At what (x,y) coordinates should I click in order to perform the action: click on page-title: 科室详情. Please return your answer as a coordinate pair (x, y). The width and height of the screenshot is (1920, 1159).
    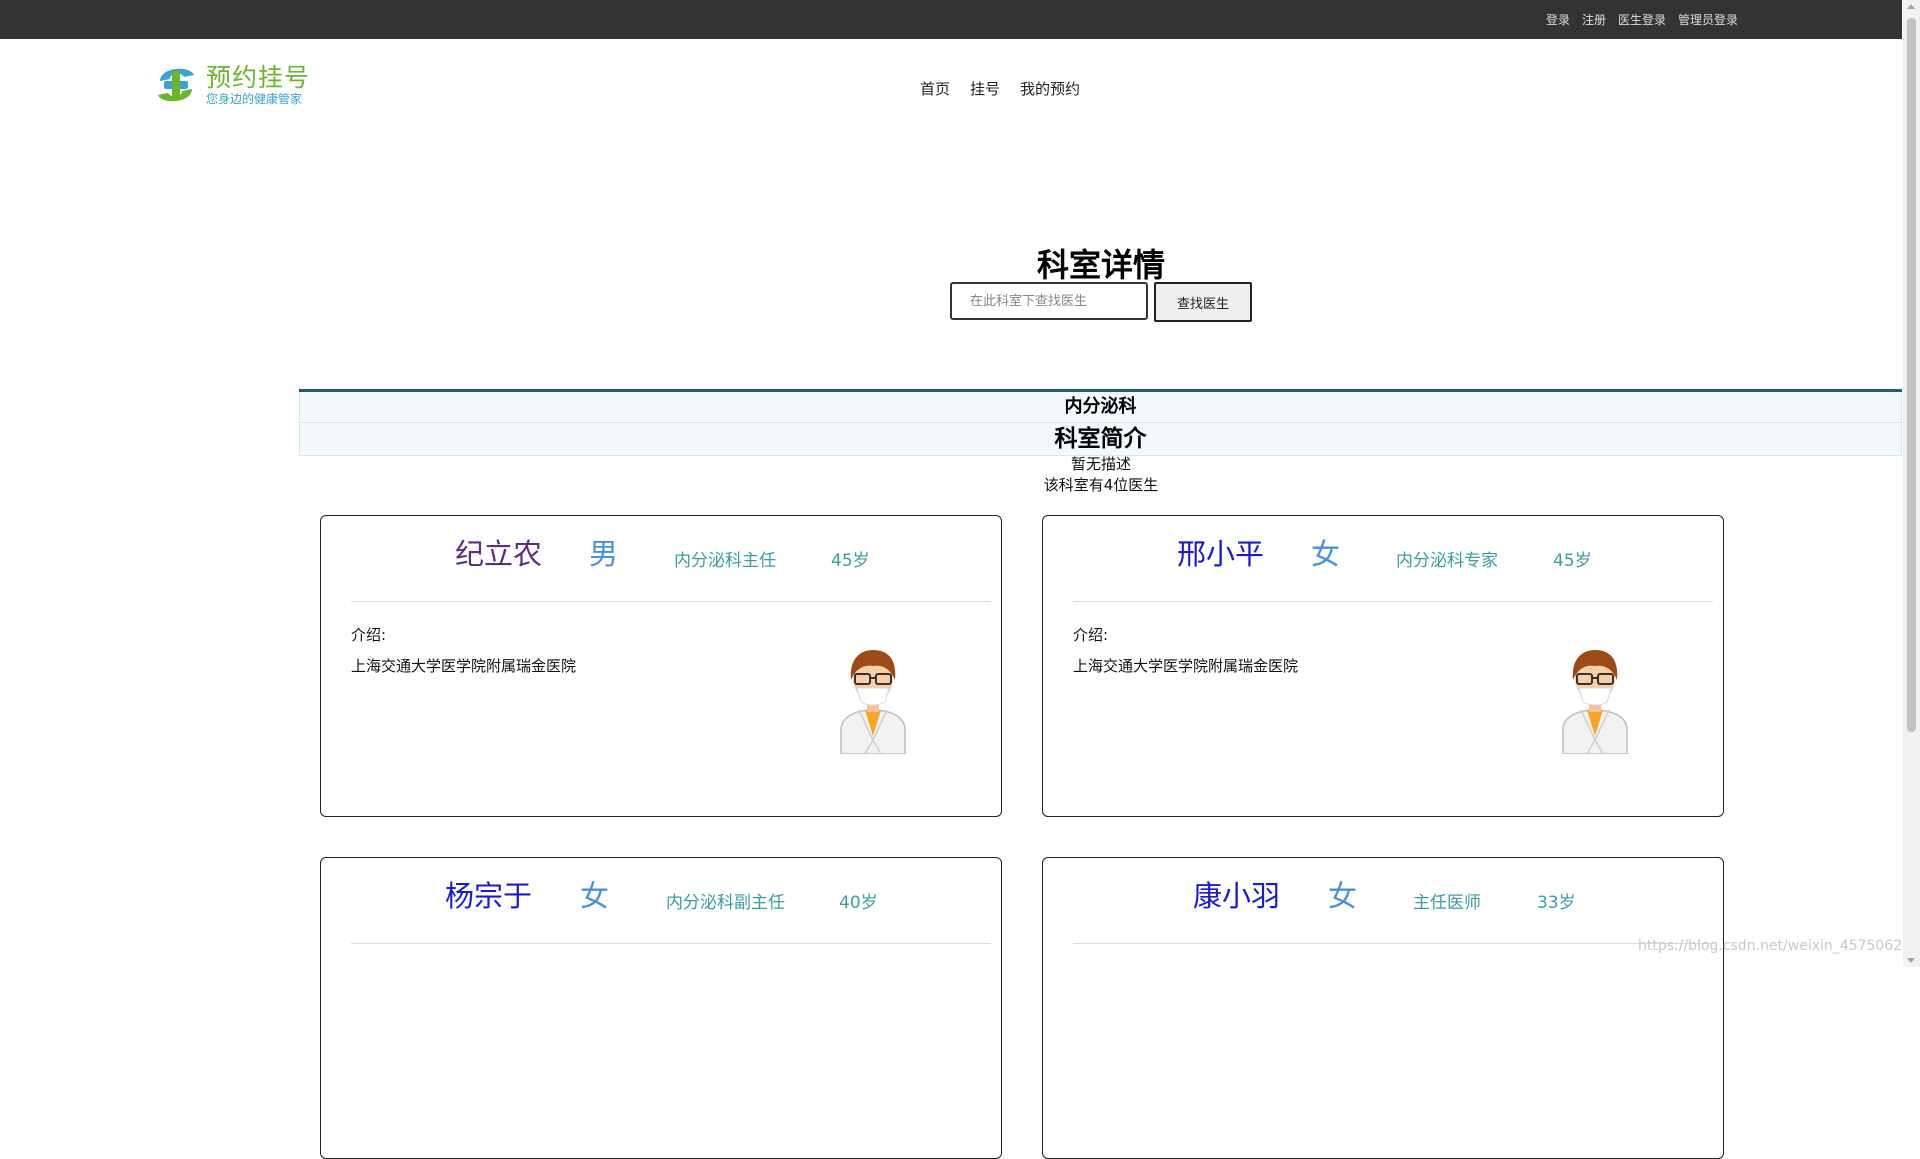
    Looking at the image, I should click on (1100, 265).